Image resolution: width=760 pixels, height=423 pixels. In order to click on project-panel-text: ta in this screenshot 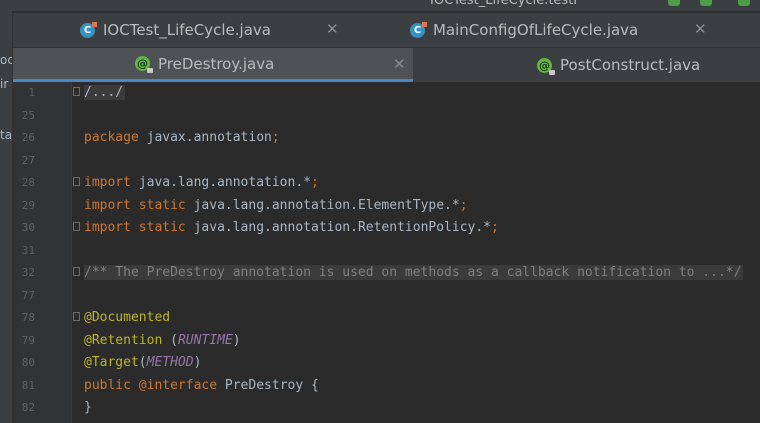, I will do `click(6, 135)`.